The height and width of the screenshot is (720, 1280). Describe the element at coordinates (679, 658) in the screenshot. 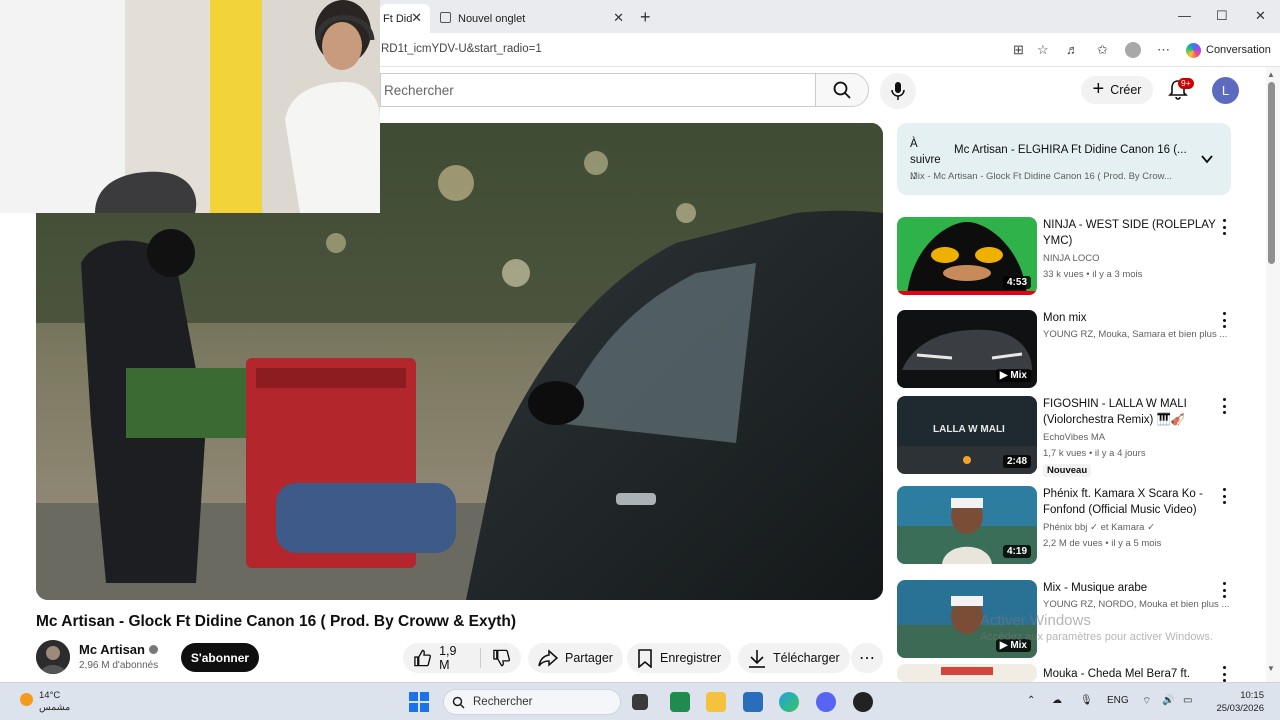

I see `save-button: Enregistrer` at that location.